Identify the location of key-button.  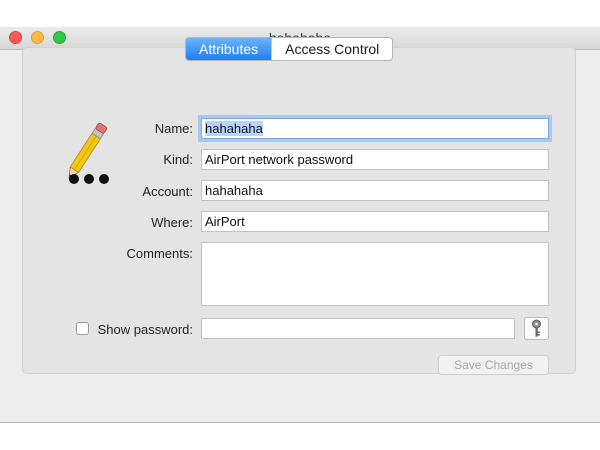
(536, 328).